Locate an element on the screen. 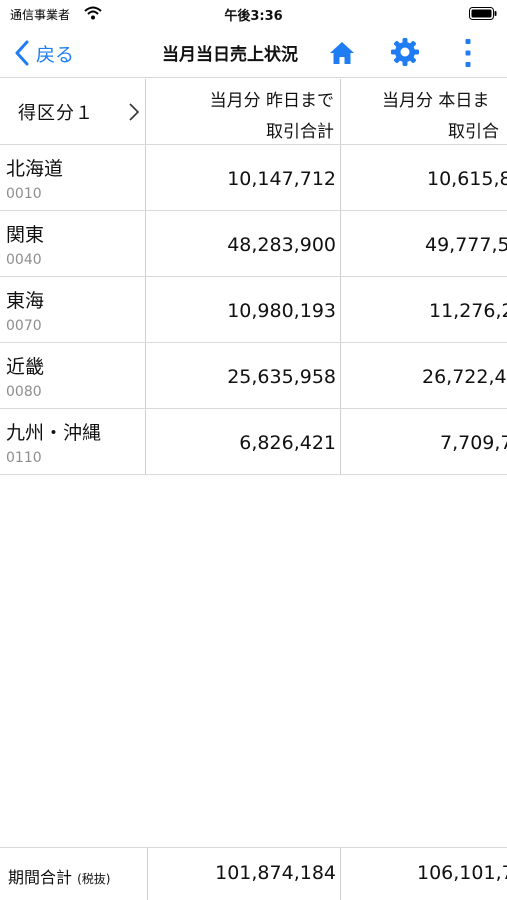  back-button: 戻る is located at coordinates (44, 53).